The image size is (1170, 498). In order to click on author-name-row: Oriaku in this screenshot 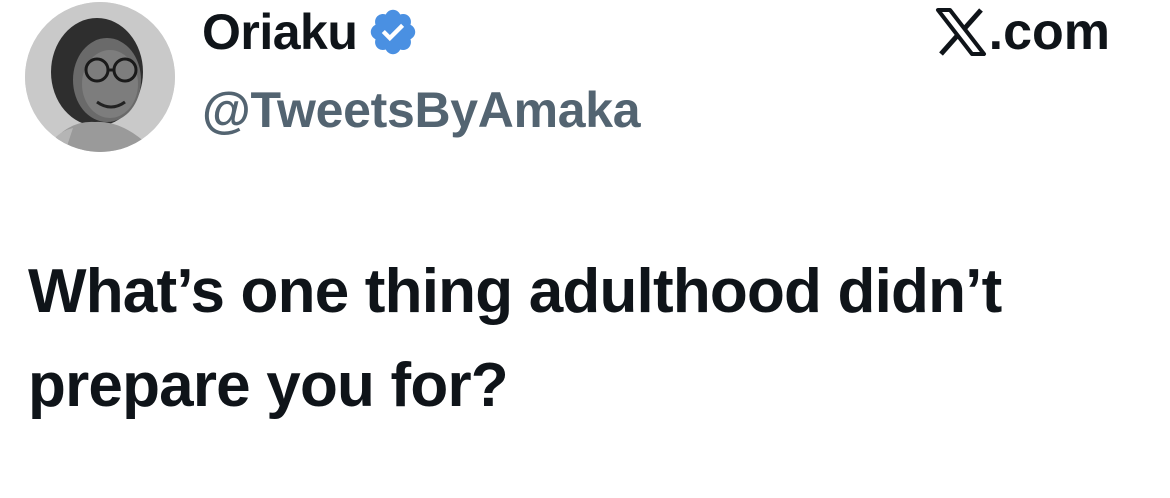, I will do `click(310, 32)`.